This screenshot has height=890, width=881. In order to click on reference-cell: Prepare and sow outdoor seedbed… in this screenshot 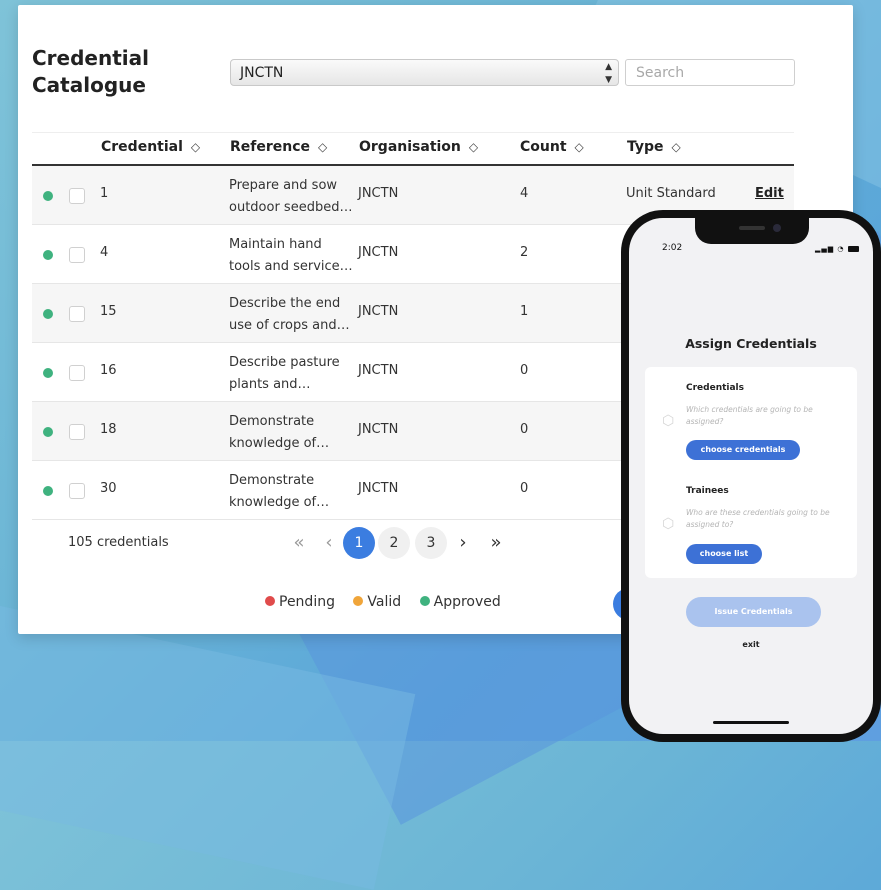, I will do `click(291, 197)`.